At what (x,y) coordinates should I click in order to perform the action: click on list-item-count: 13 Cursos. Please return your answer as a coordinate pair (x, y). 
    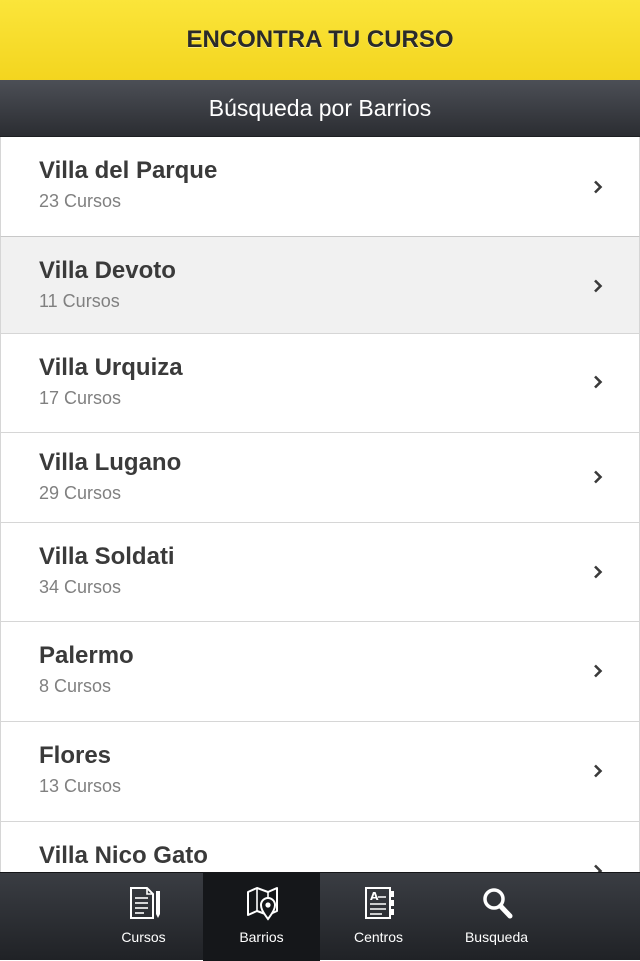
    Looking at the image, I should click on (80, 786).